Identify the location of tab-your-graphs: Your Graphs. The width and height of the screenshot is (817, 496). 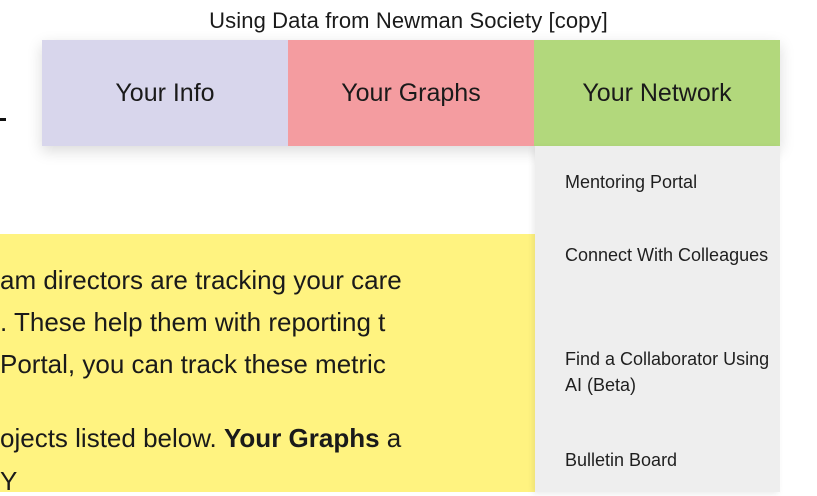
(411, 93).